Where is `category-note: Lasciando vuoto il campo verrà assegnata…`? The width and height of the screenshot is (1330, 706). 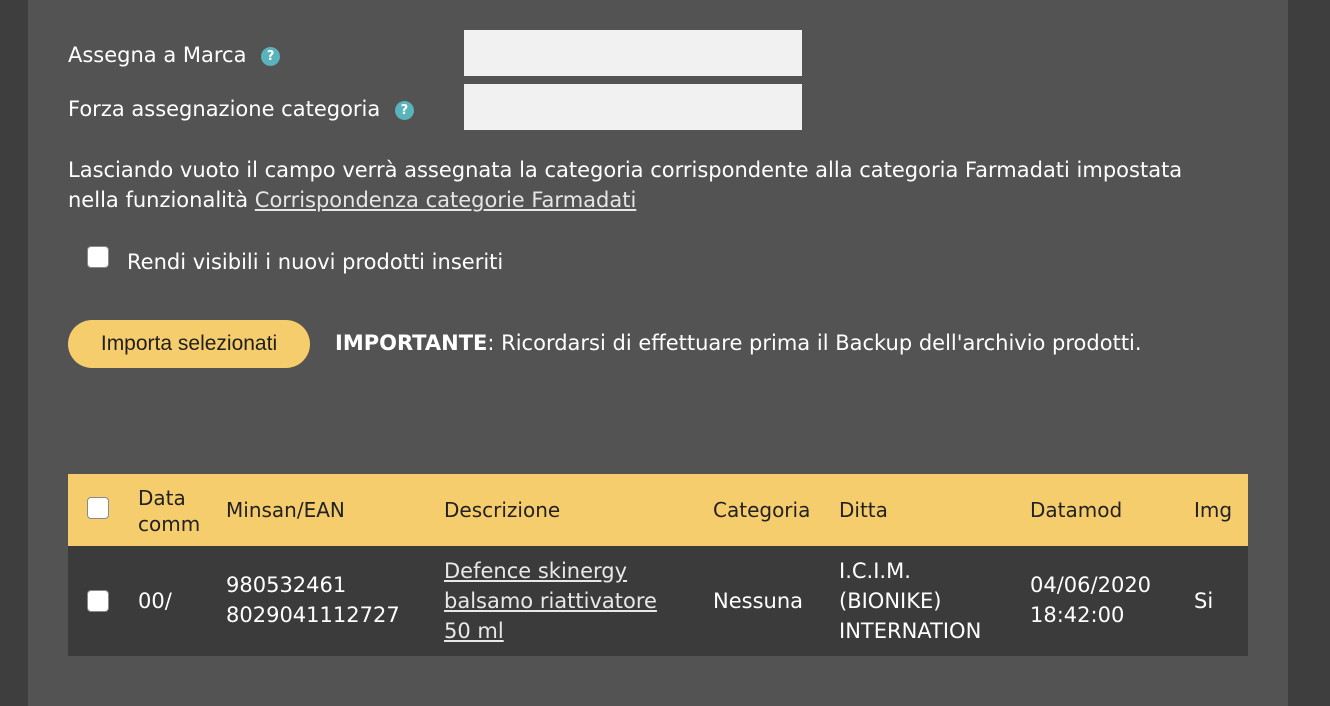
category-note: Lasciando vuoto il campo verrà assegnata… is located at coordinates (653, 185).